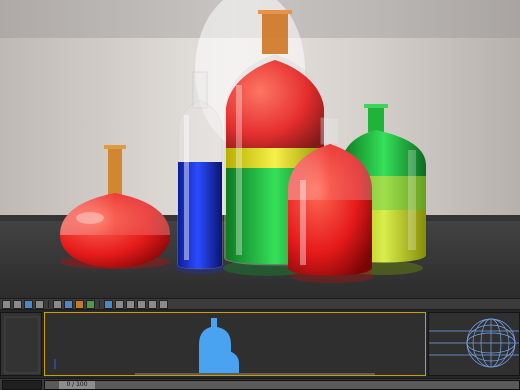 This screenshot has width=520, height=390. Describe the element at coordinates (77, 385) in the screenshot. I see `time-slider-thumb: 0 / 100` at that location.